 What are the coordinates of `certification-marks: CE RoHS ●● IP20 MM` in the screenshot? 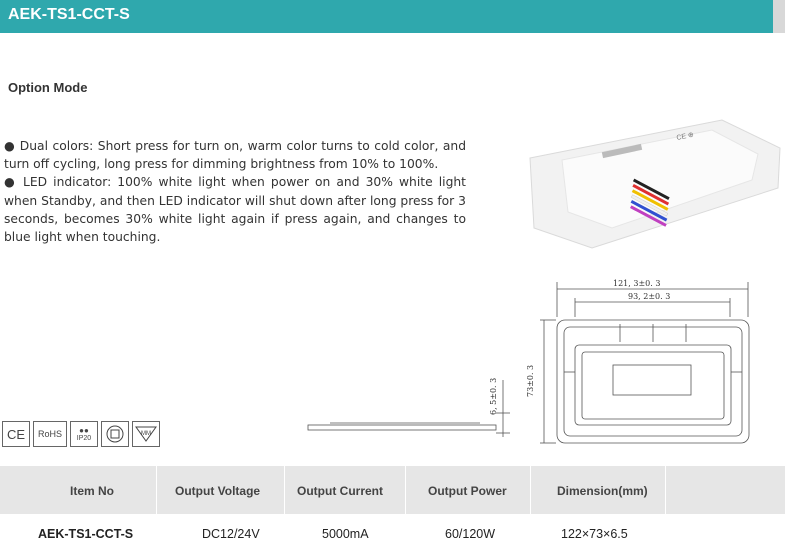 It's located at (81, 435).